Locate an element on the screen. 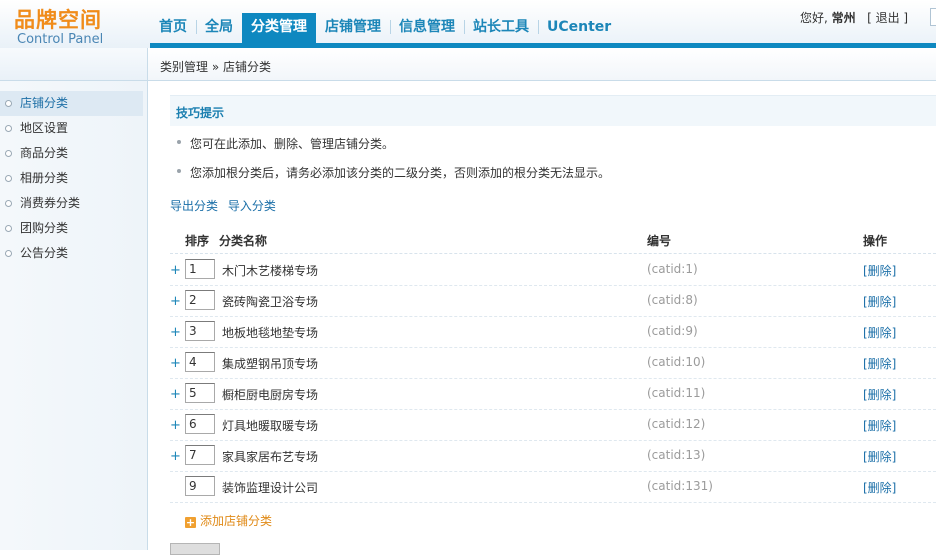  sidebar-header is located at coordinates (73, 64).